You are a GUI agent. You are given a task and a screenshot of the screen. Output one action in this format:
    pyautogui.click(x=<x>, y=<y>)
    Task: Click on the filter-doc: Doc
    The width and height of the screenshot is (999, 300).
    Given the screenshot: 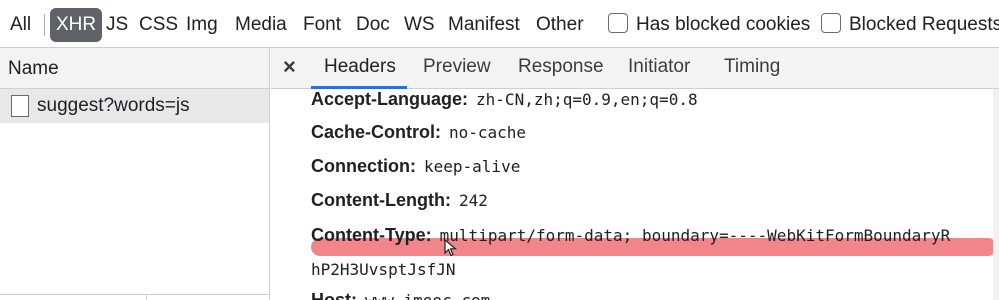 What is the action you would take?
    pyautogui.click(x=373, y=25)
    